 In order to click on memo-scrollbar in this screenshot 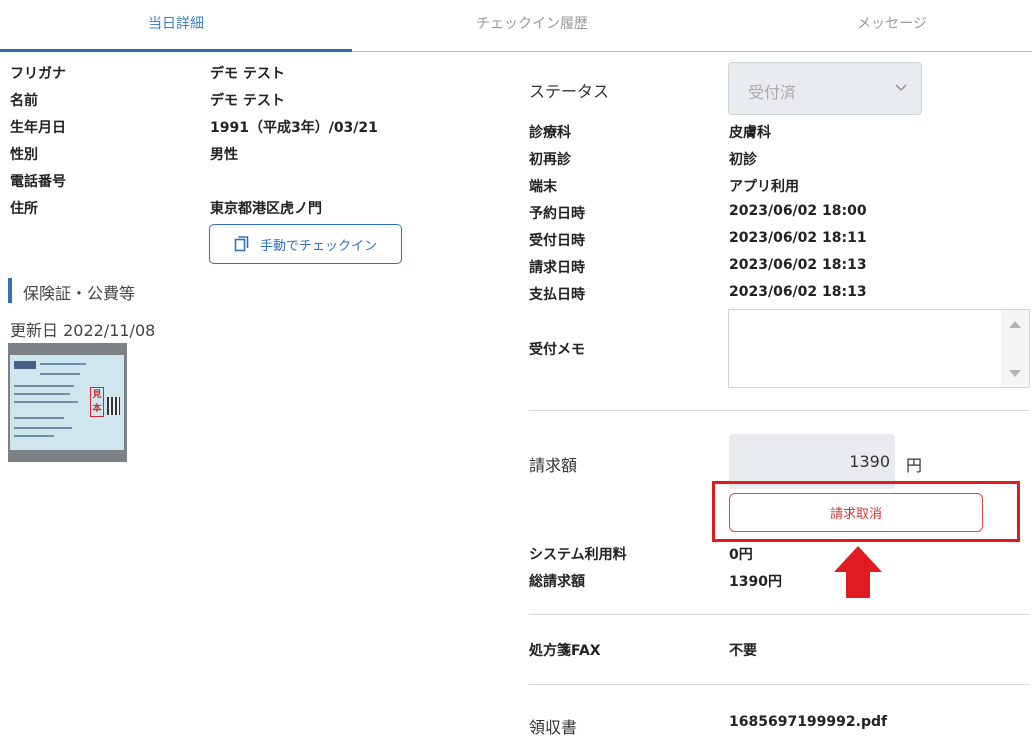, I will do `click(1015, 348)`.